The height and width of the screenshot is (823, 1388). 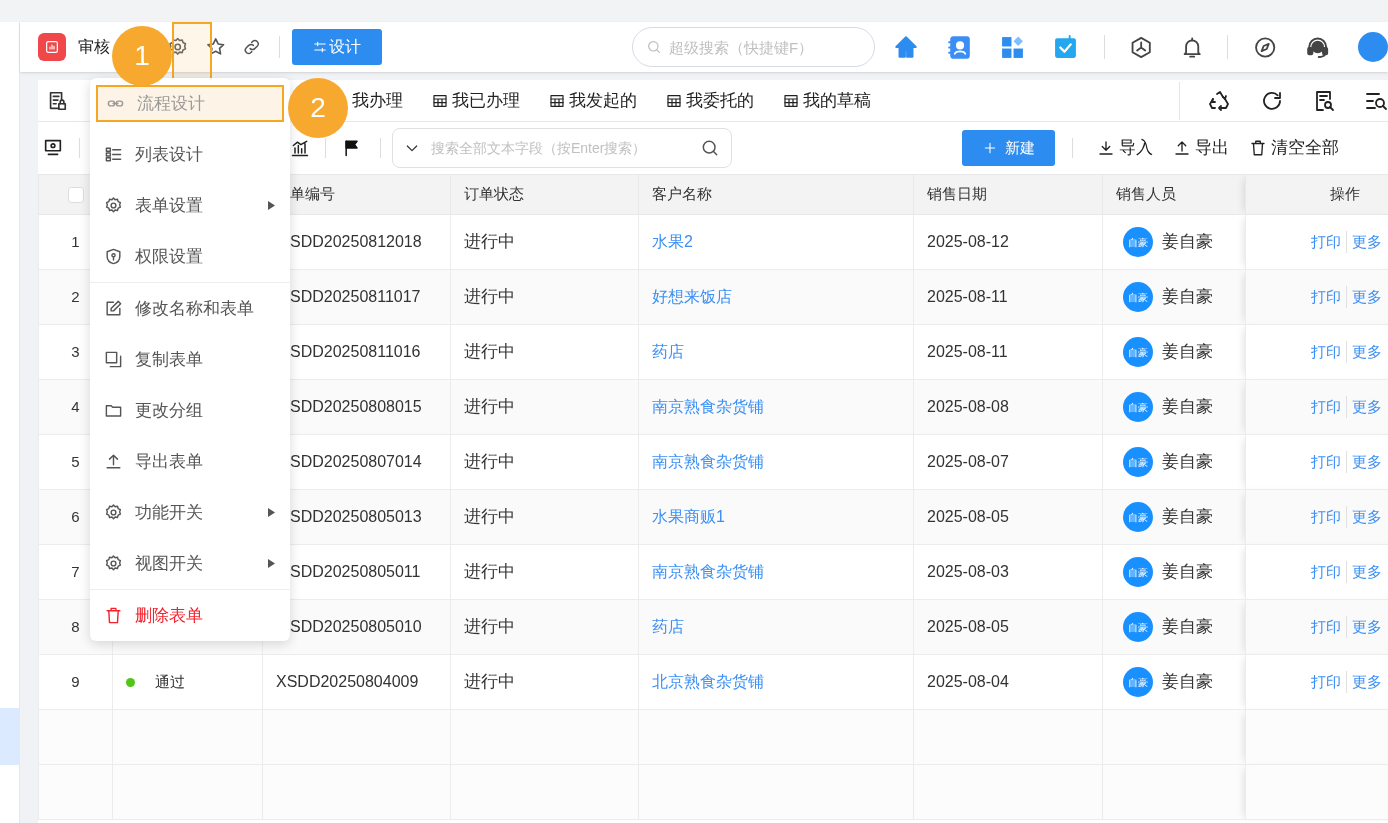 I want to click on menu-item: 导出表单, so click(x=190, y=461).